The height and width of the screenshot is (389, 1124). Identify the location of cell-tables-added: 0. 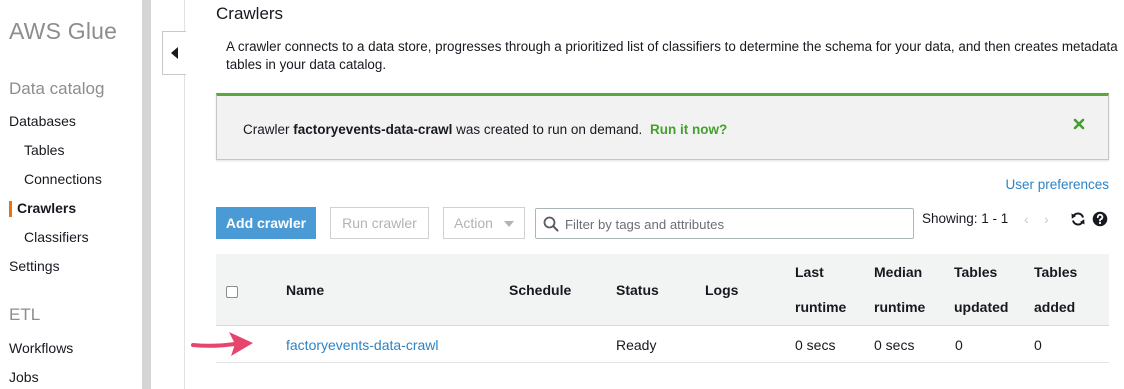
(1038, 345).